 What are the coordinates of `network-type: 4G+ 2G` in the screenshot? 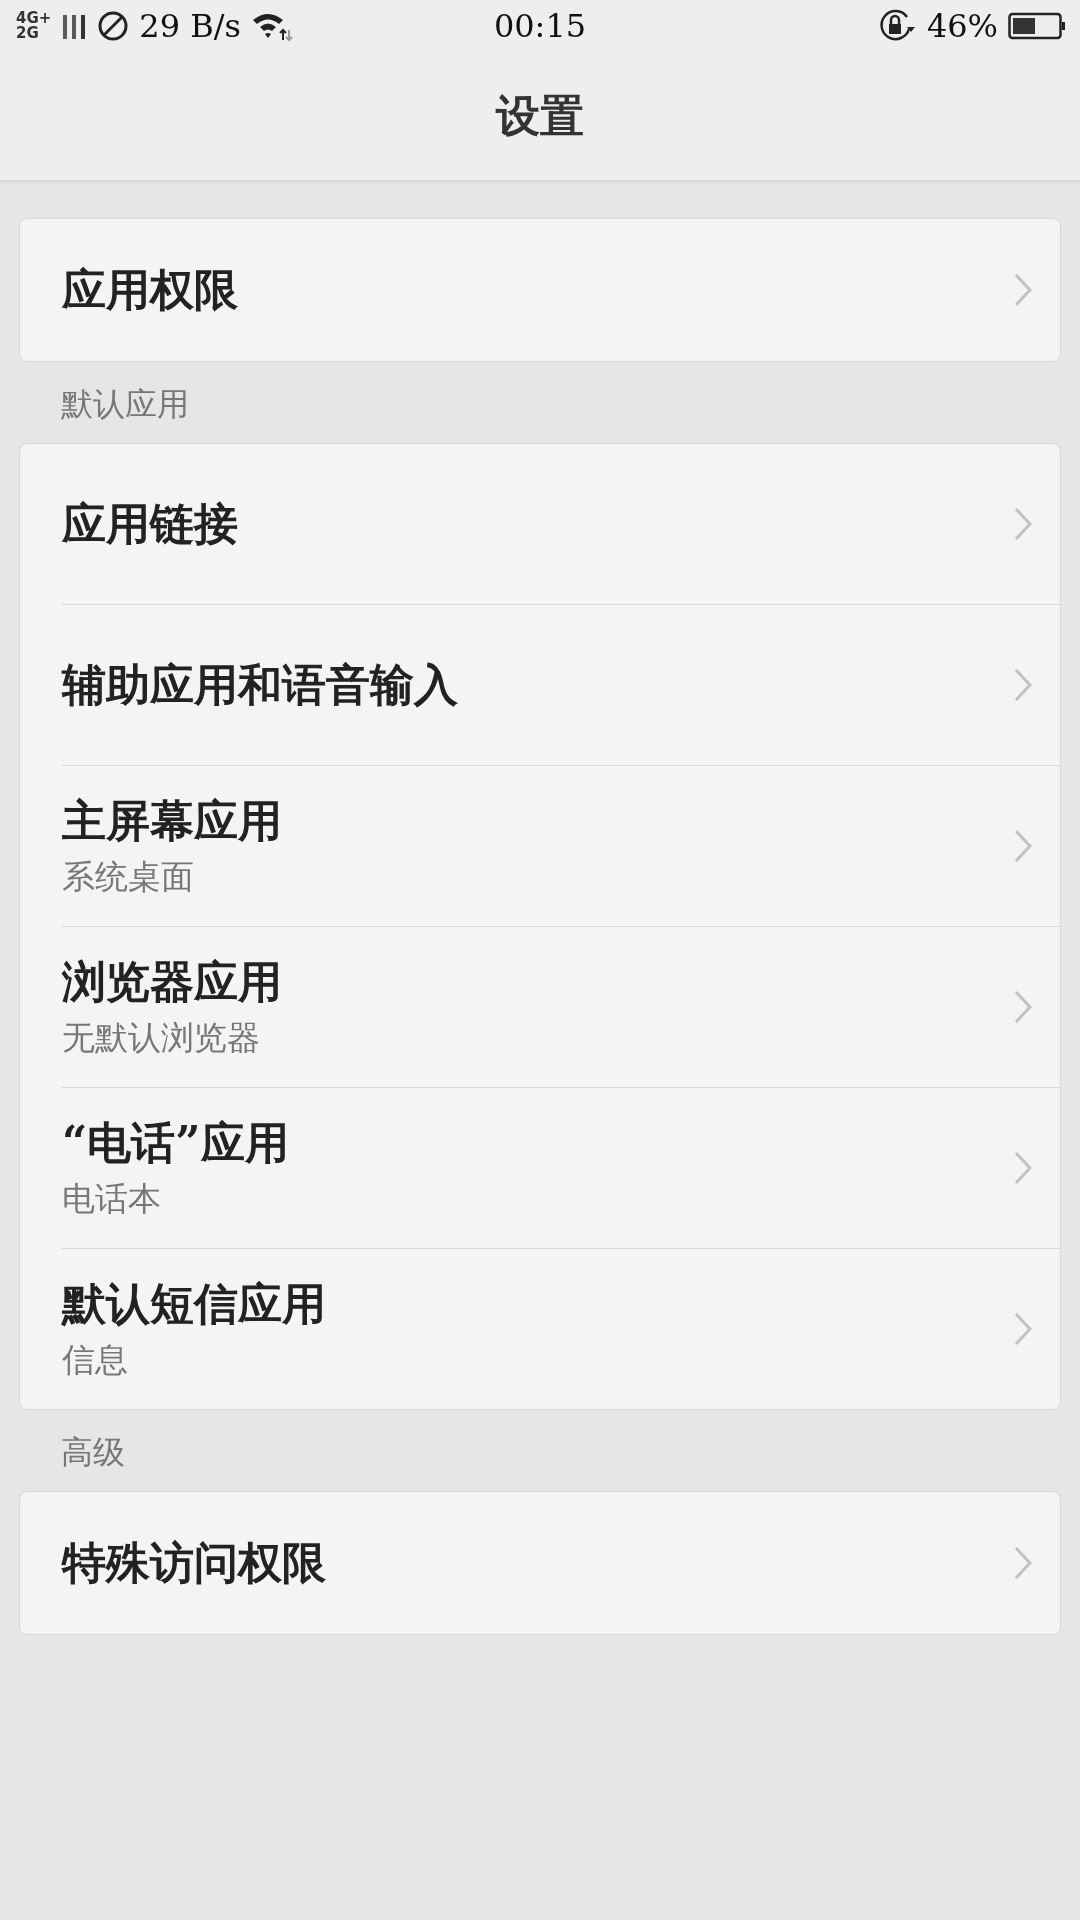 It's located at (34, 26).